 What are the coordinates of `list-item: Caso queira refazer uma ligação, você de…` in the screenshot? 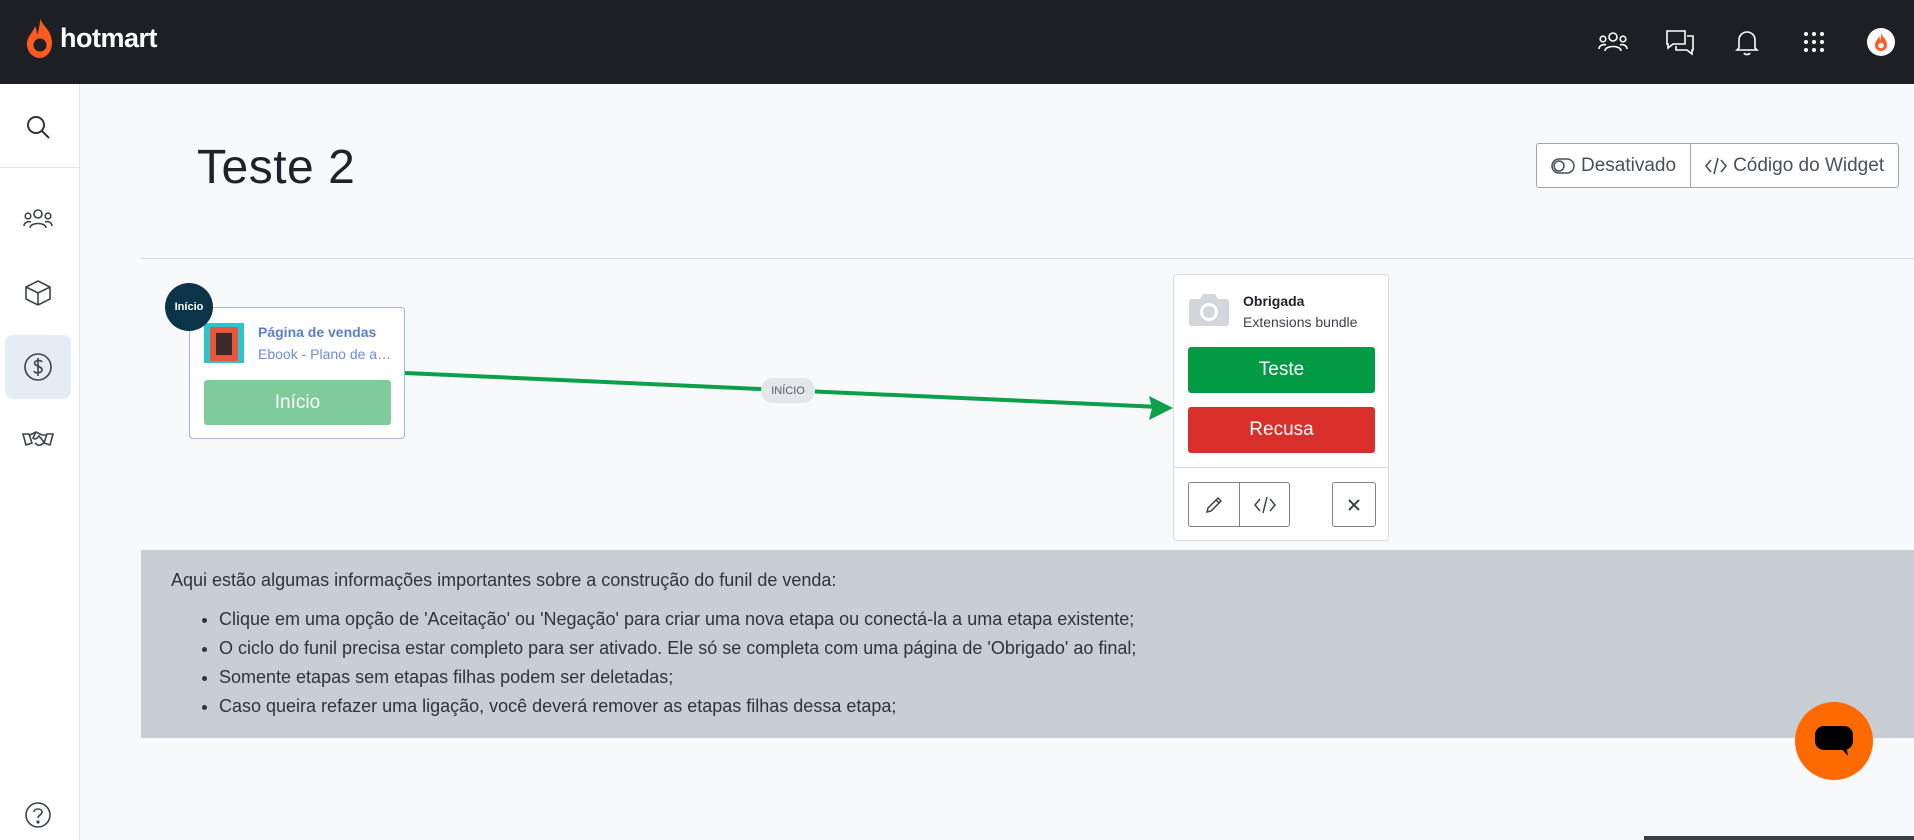 It's located at (1051, 706).